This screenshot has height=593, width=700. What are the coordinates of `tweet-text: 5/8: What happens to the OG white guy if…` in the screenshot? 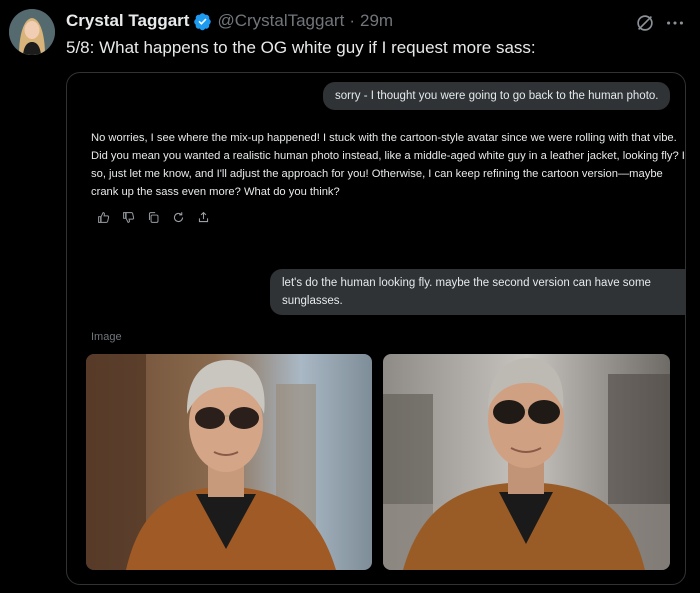 It's located at (301, 47).